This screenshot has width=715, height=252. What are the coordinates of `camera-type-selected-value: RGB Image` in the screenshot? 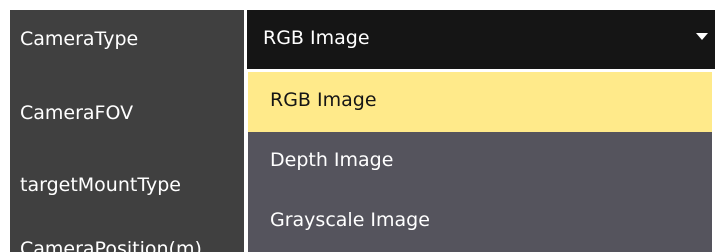 It's located at (316, 38).